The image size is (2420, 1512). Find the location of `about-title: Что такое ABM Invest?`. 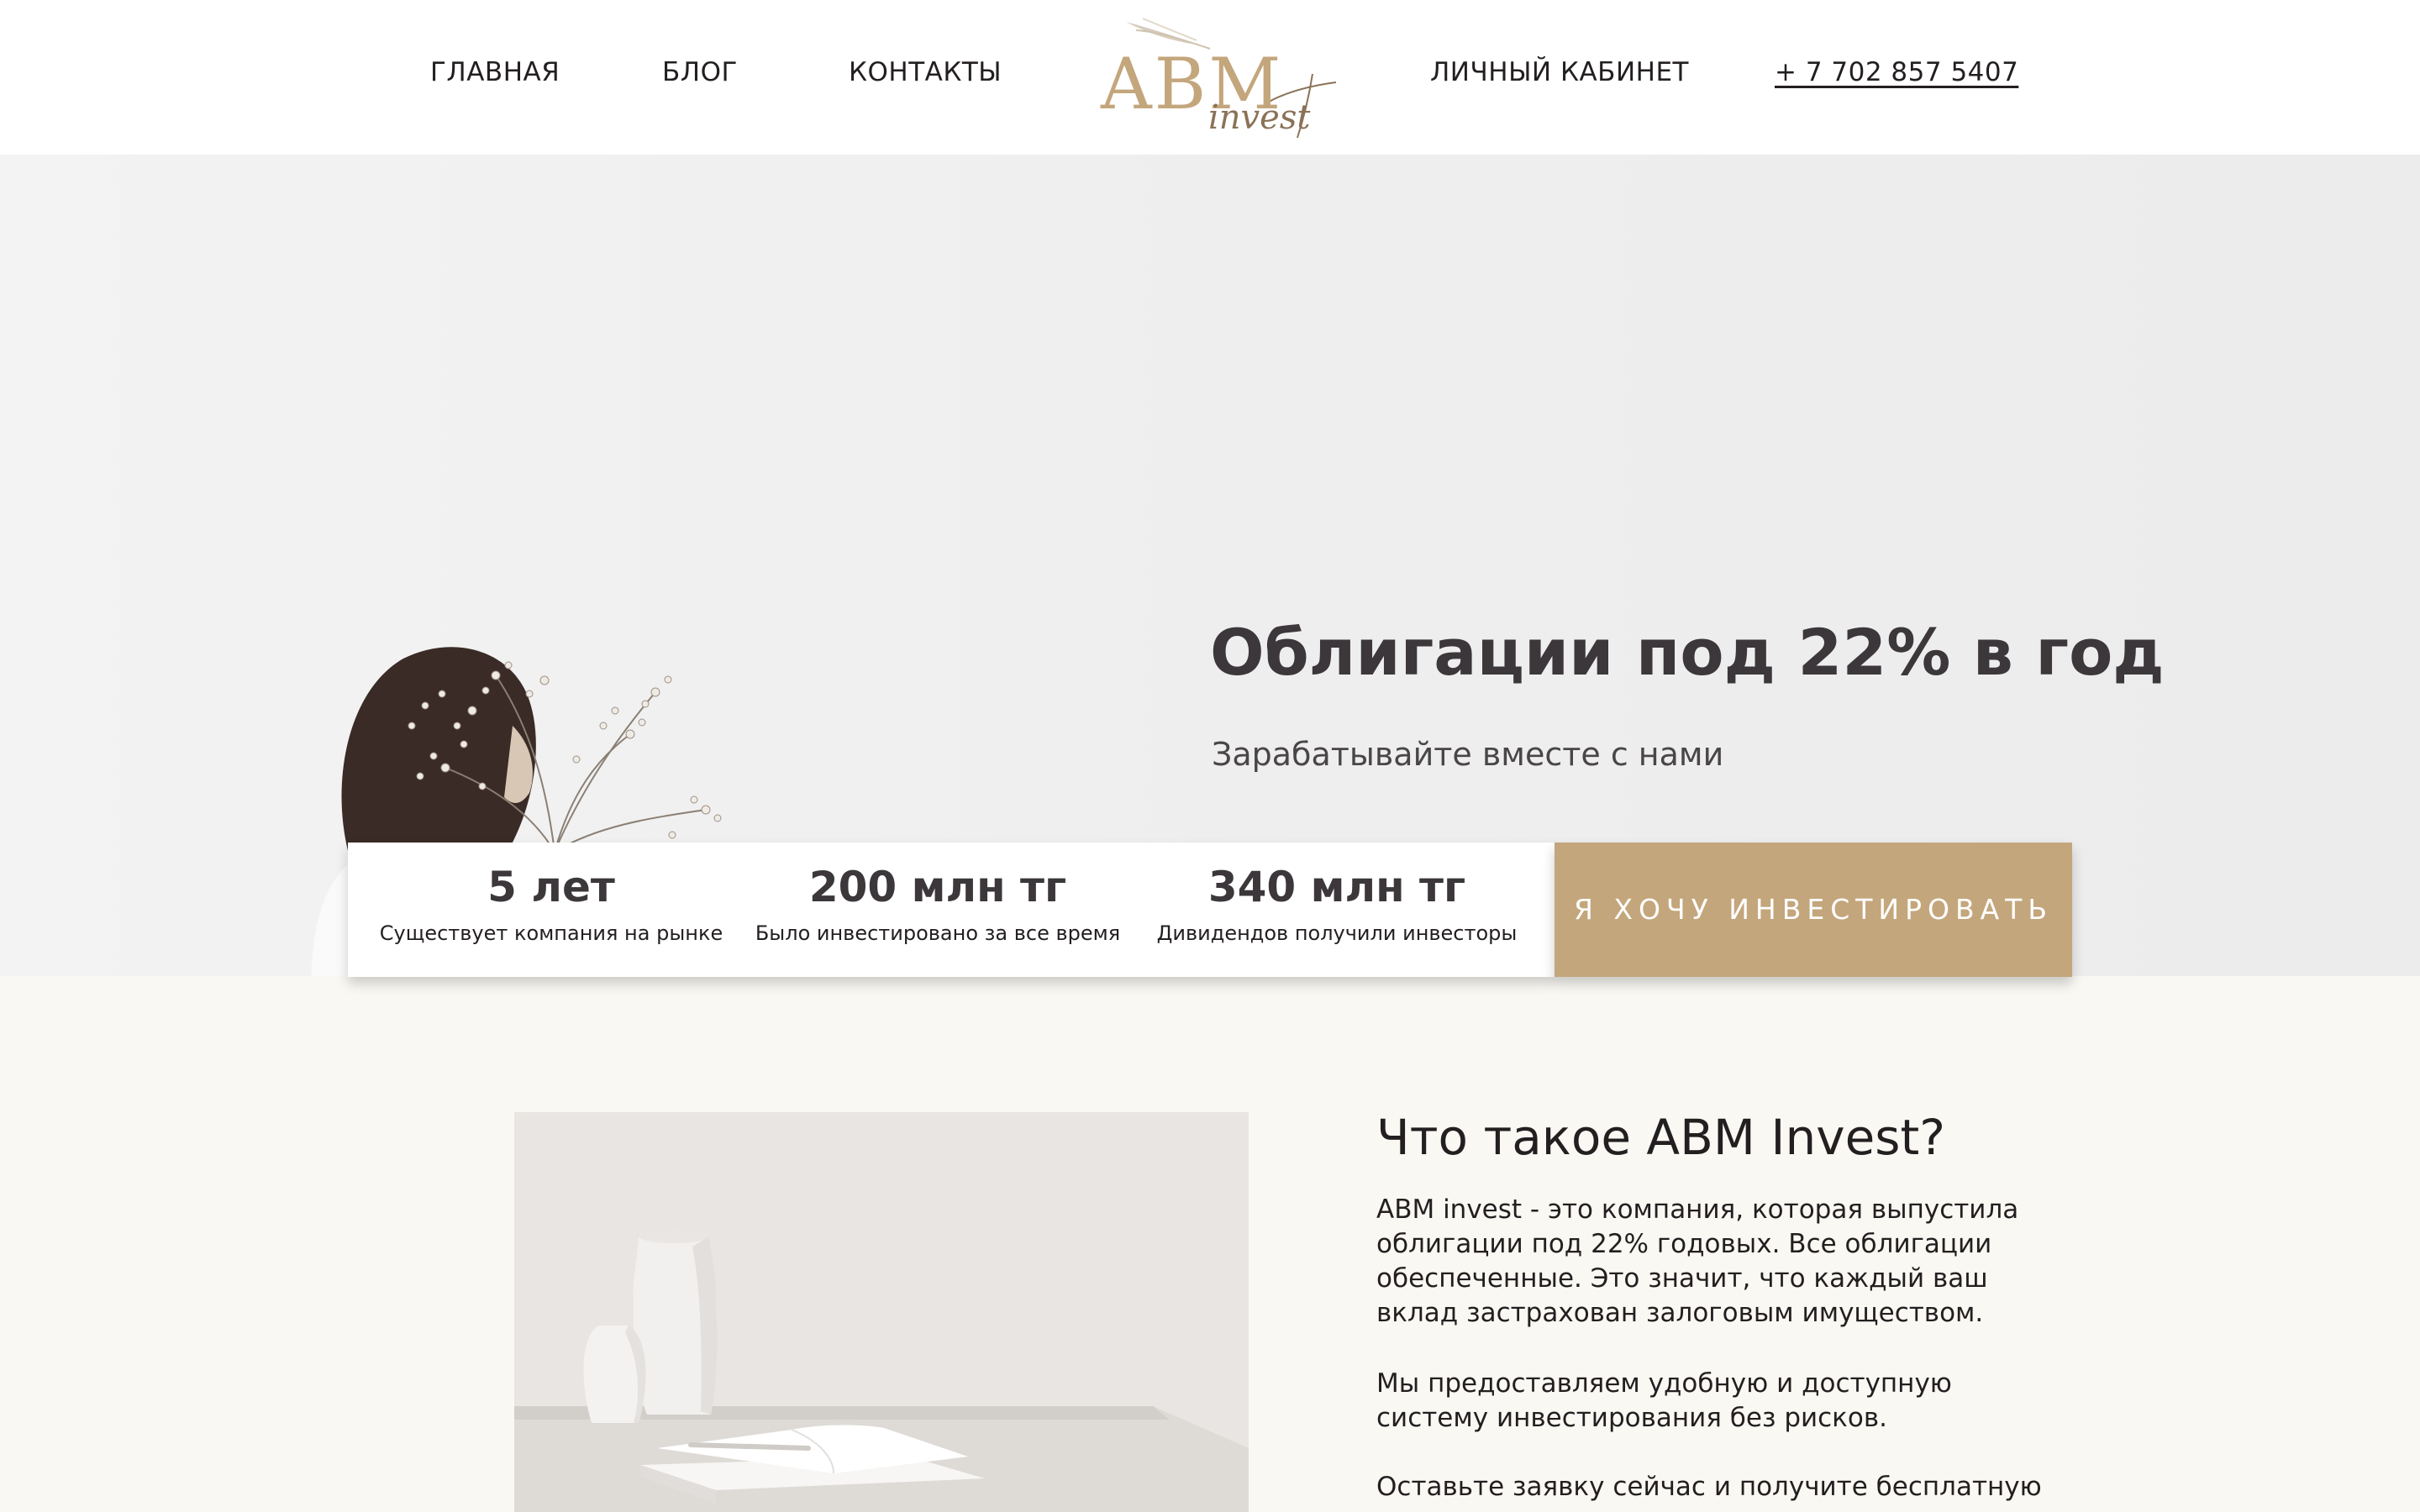

about-title: Что такое ABM Invest? is located at coordinates (1660, 1137).